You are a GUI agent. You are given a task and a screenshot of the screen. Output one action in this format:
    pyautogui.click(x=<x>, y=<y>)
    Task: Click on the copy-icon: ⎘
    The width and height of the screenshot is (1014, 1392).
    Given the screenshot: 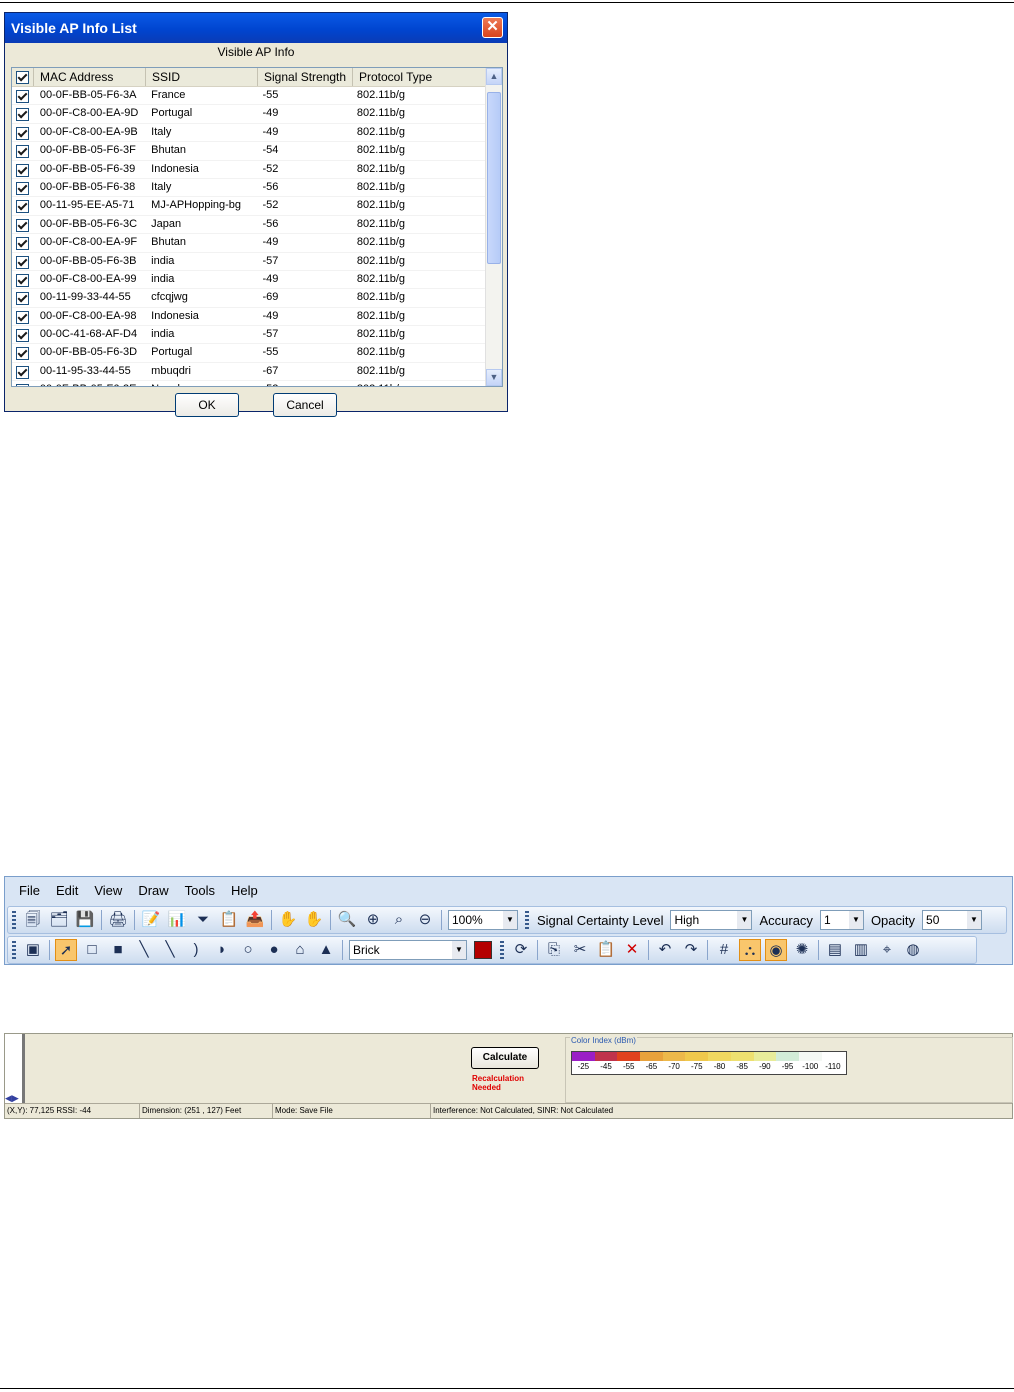 What is the action you would take?
    pyautogui.click(x=554, y=950)
    